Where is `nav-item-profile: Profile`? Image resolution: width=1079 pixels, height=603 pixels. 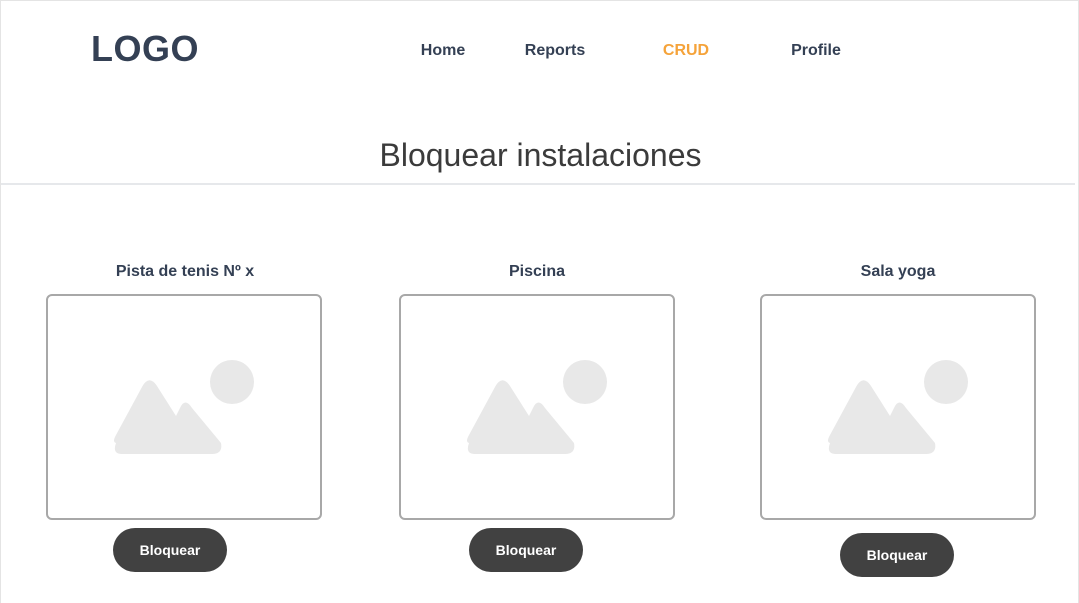
nav-item-profile: Profile is located at coordinates (816, 51).